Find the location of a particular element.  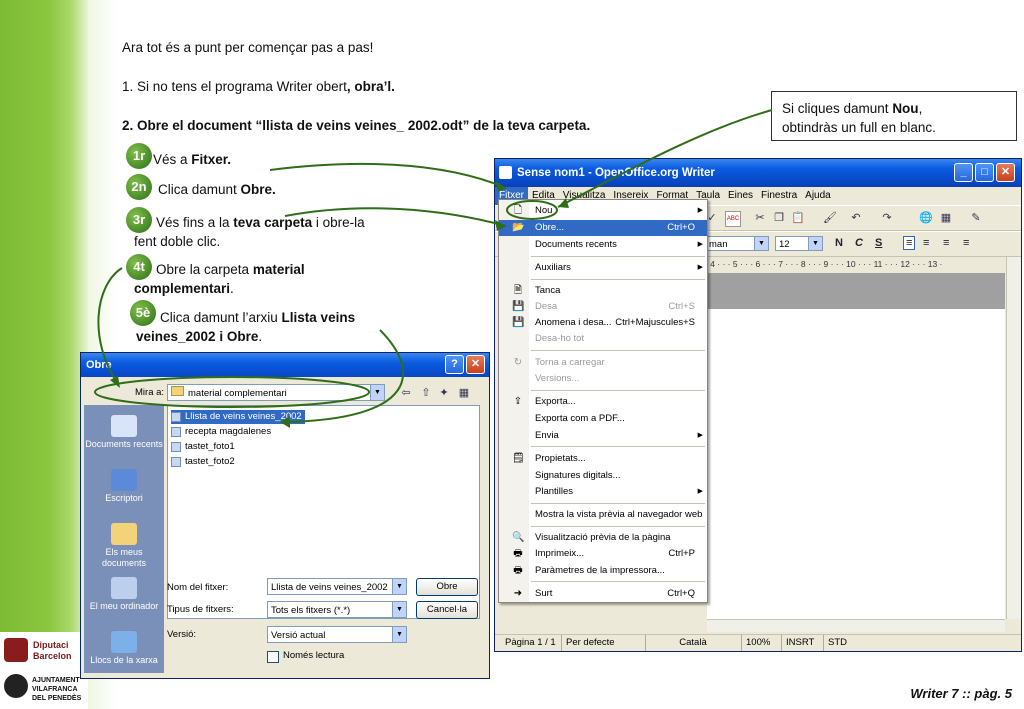

nou-highlight-ellipse is located at coordinates (532, 210).